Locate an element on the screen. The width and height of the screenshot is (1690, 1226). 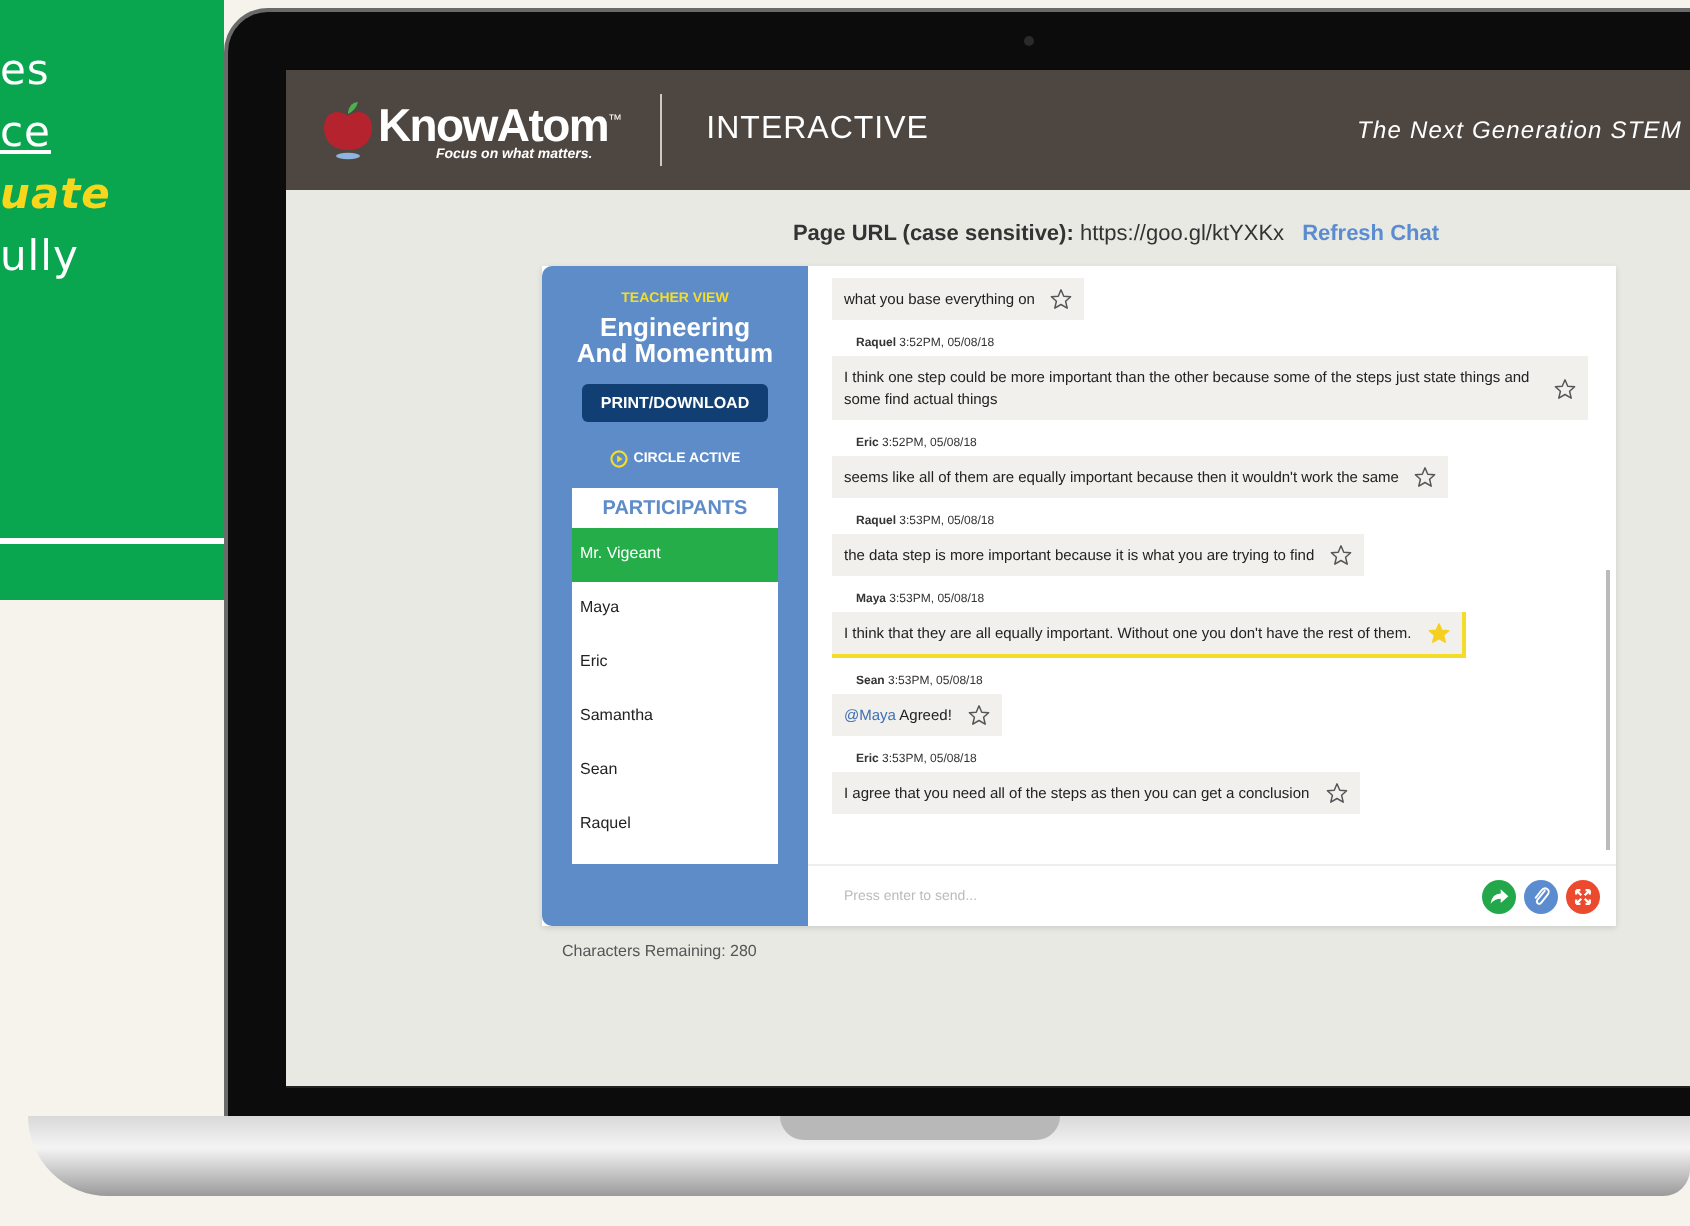
expand-icon is located at coordinates (1583, 896).